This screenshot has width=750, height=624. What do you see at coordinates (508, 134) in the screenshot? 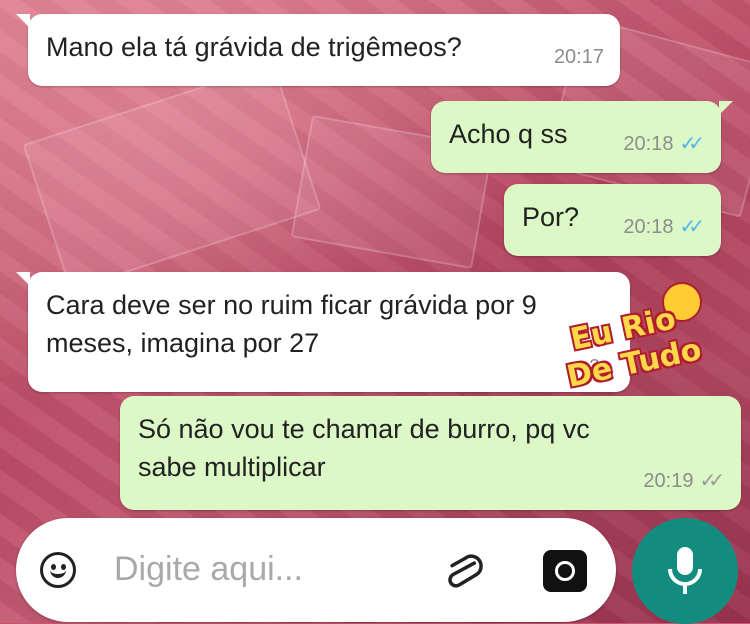
I see `message-text: Acho q ss` at bounding box center [508, 134].